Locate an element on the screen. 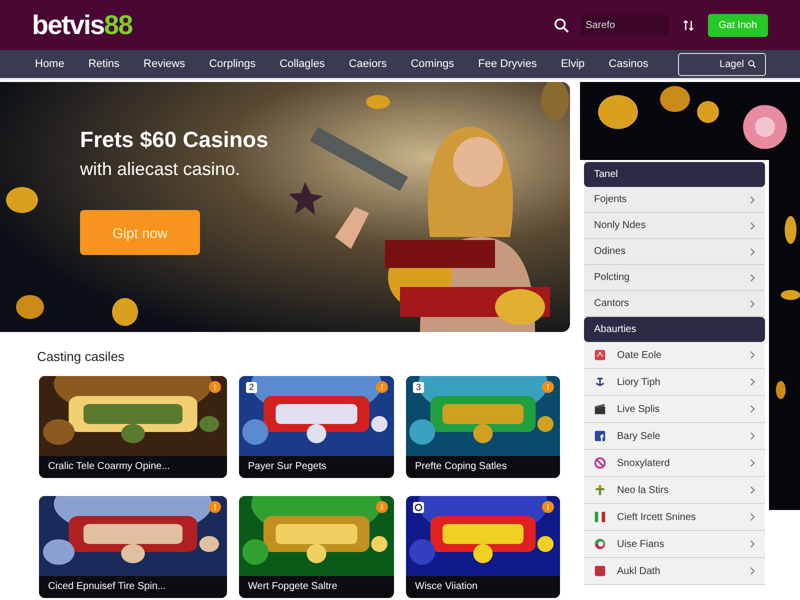  menu-label: Uise Fians is located at coordinates (641, 544).